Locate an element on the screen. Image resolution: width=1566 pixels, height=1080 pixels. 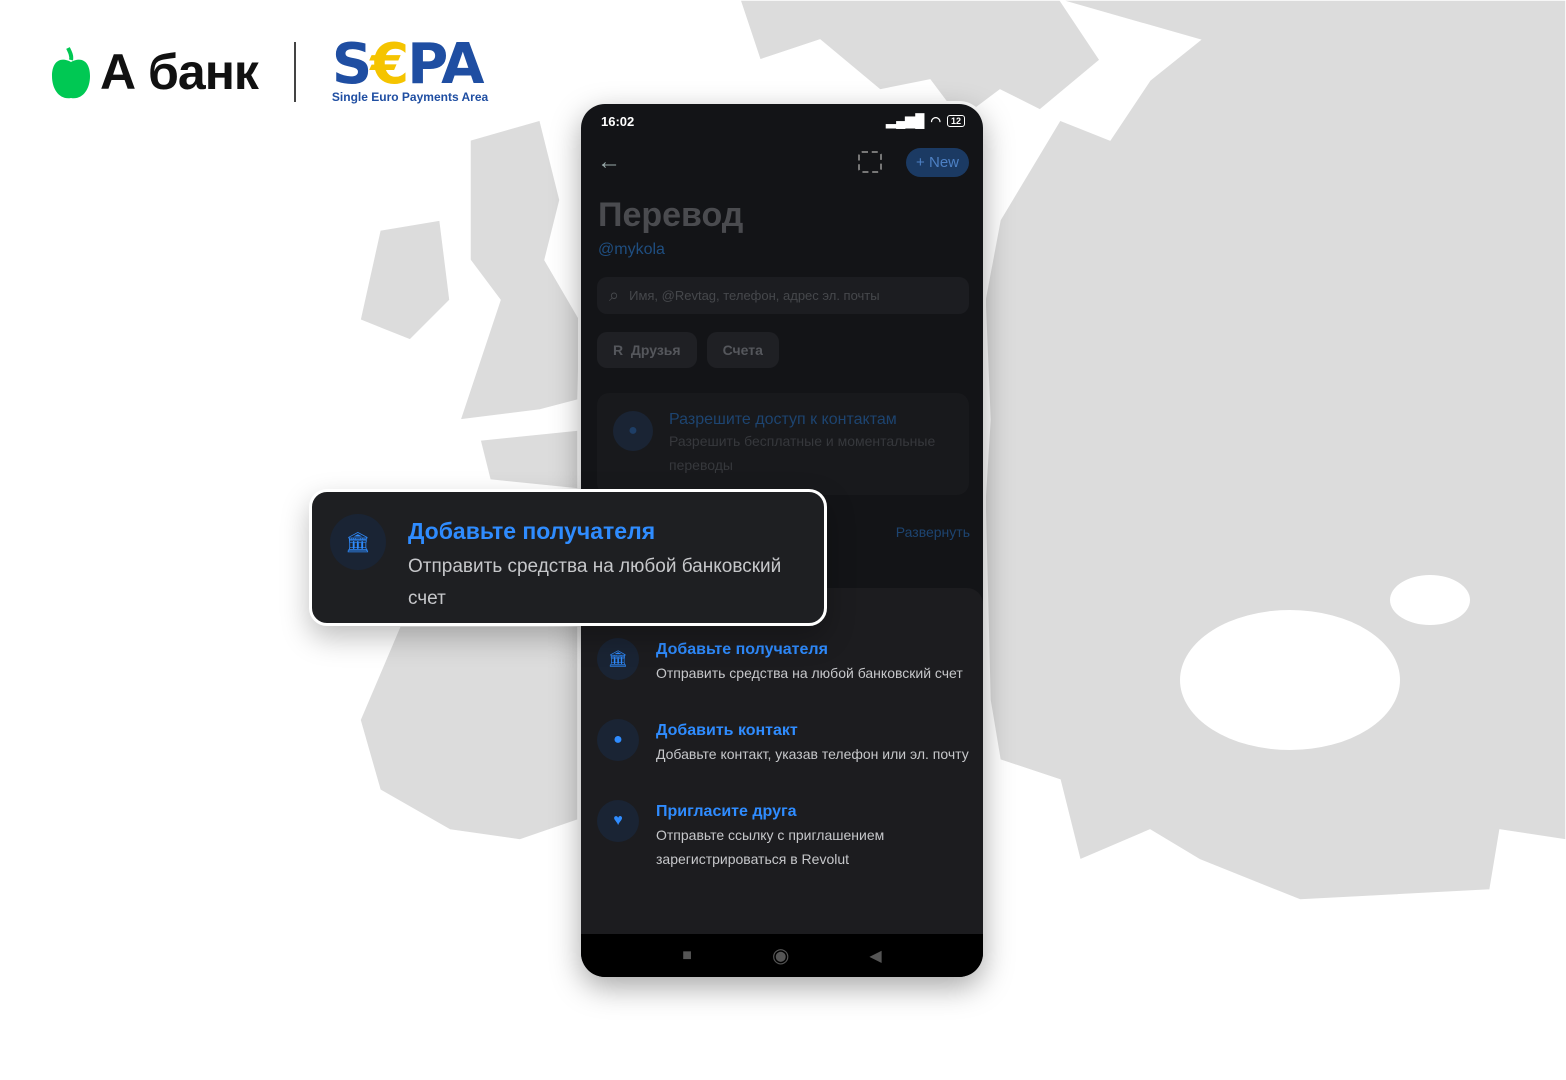
battery-icon: 12 is located at coordinates (955, 121).